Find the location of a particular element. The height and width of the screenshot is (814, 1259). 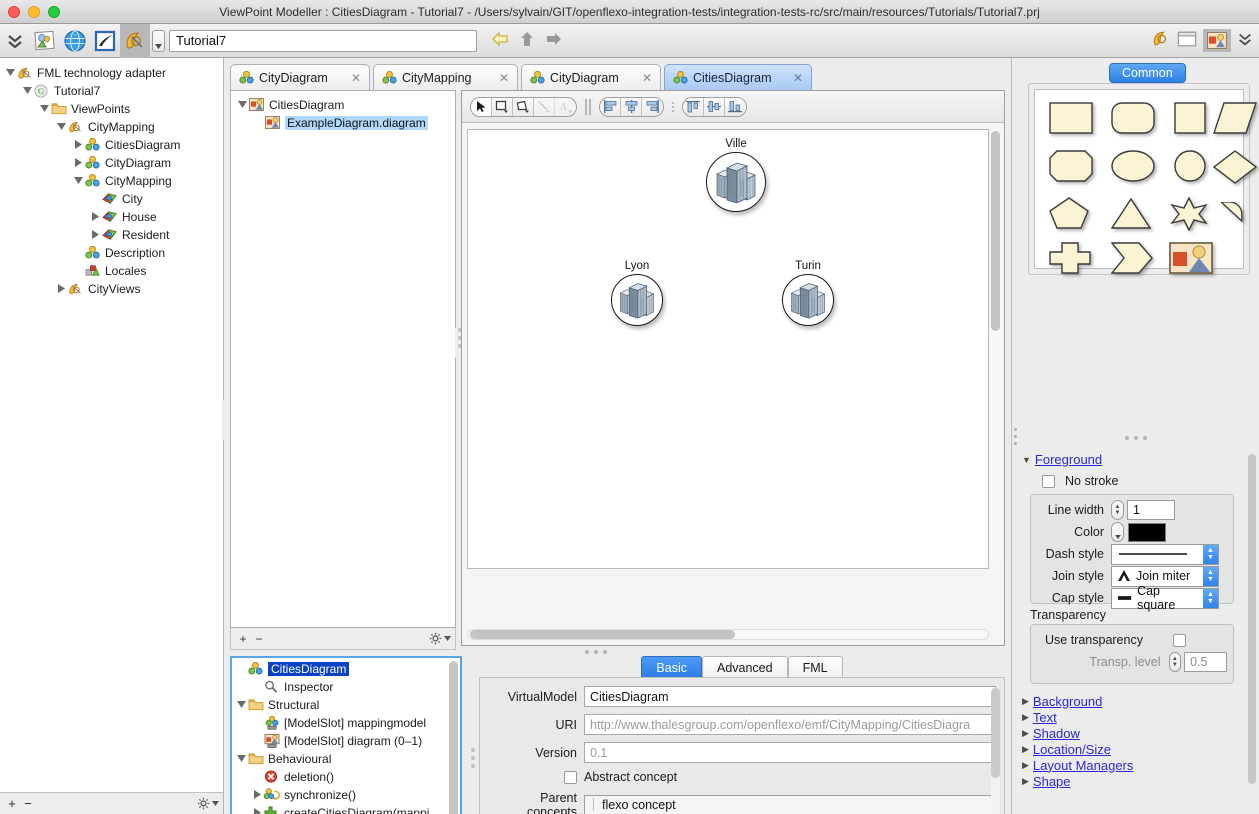

vm-tree-item: [ModelSlot] diagram (0–1) is located at coordinates (346, 741).